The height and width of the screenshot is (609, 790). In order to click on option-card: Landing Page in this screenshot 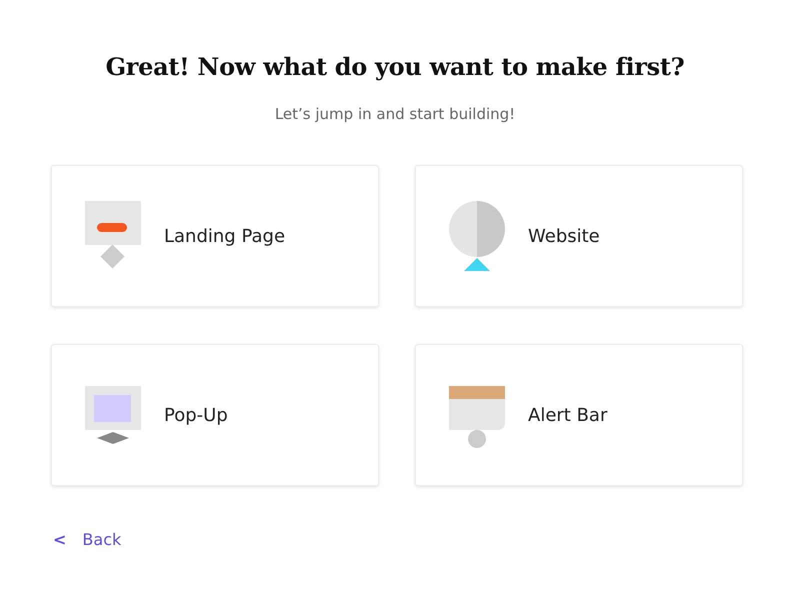, I will do `click(215, 236)`.